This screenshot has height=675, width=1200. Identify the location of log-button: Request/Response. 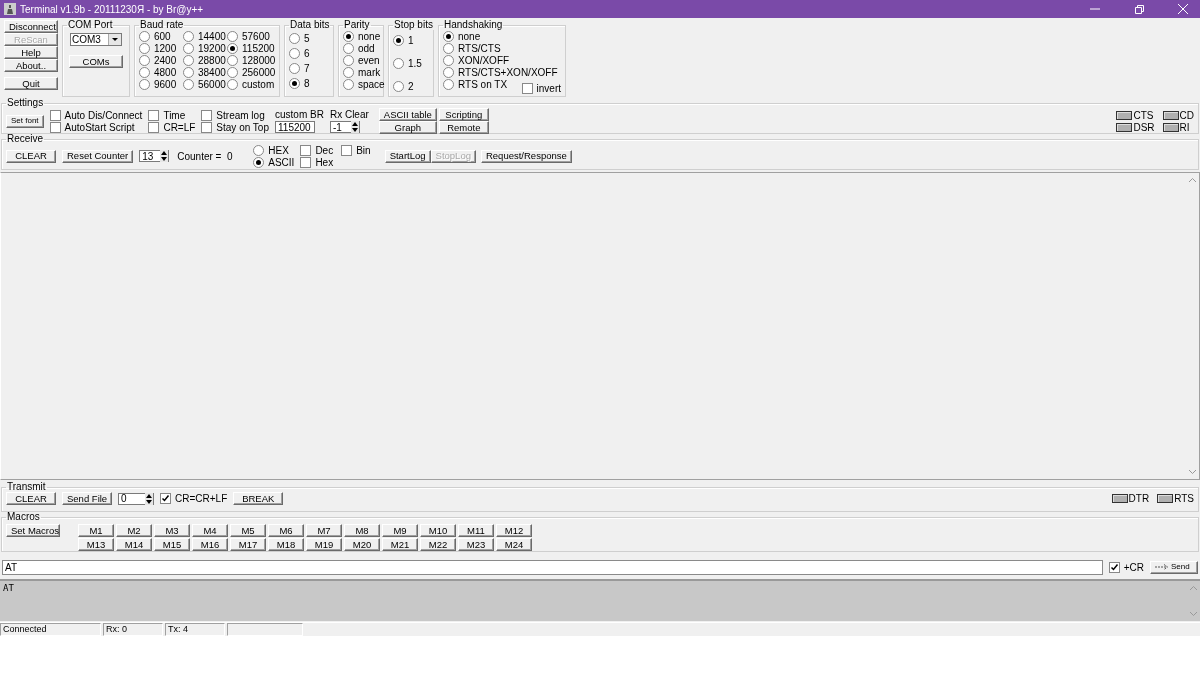
(526, 156).